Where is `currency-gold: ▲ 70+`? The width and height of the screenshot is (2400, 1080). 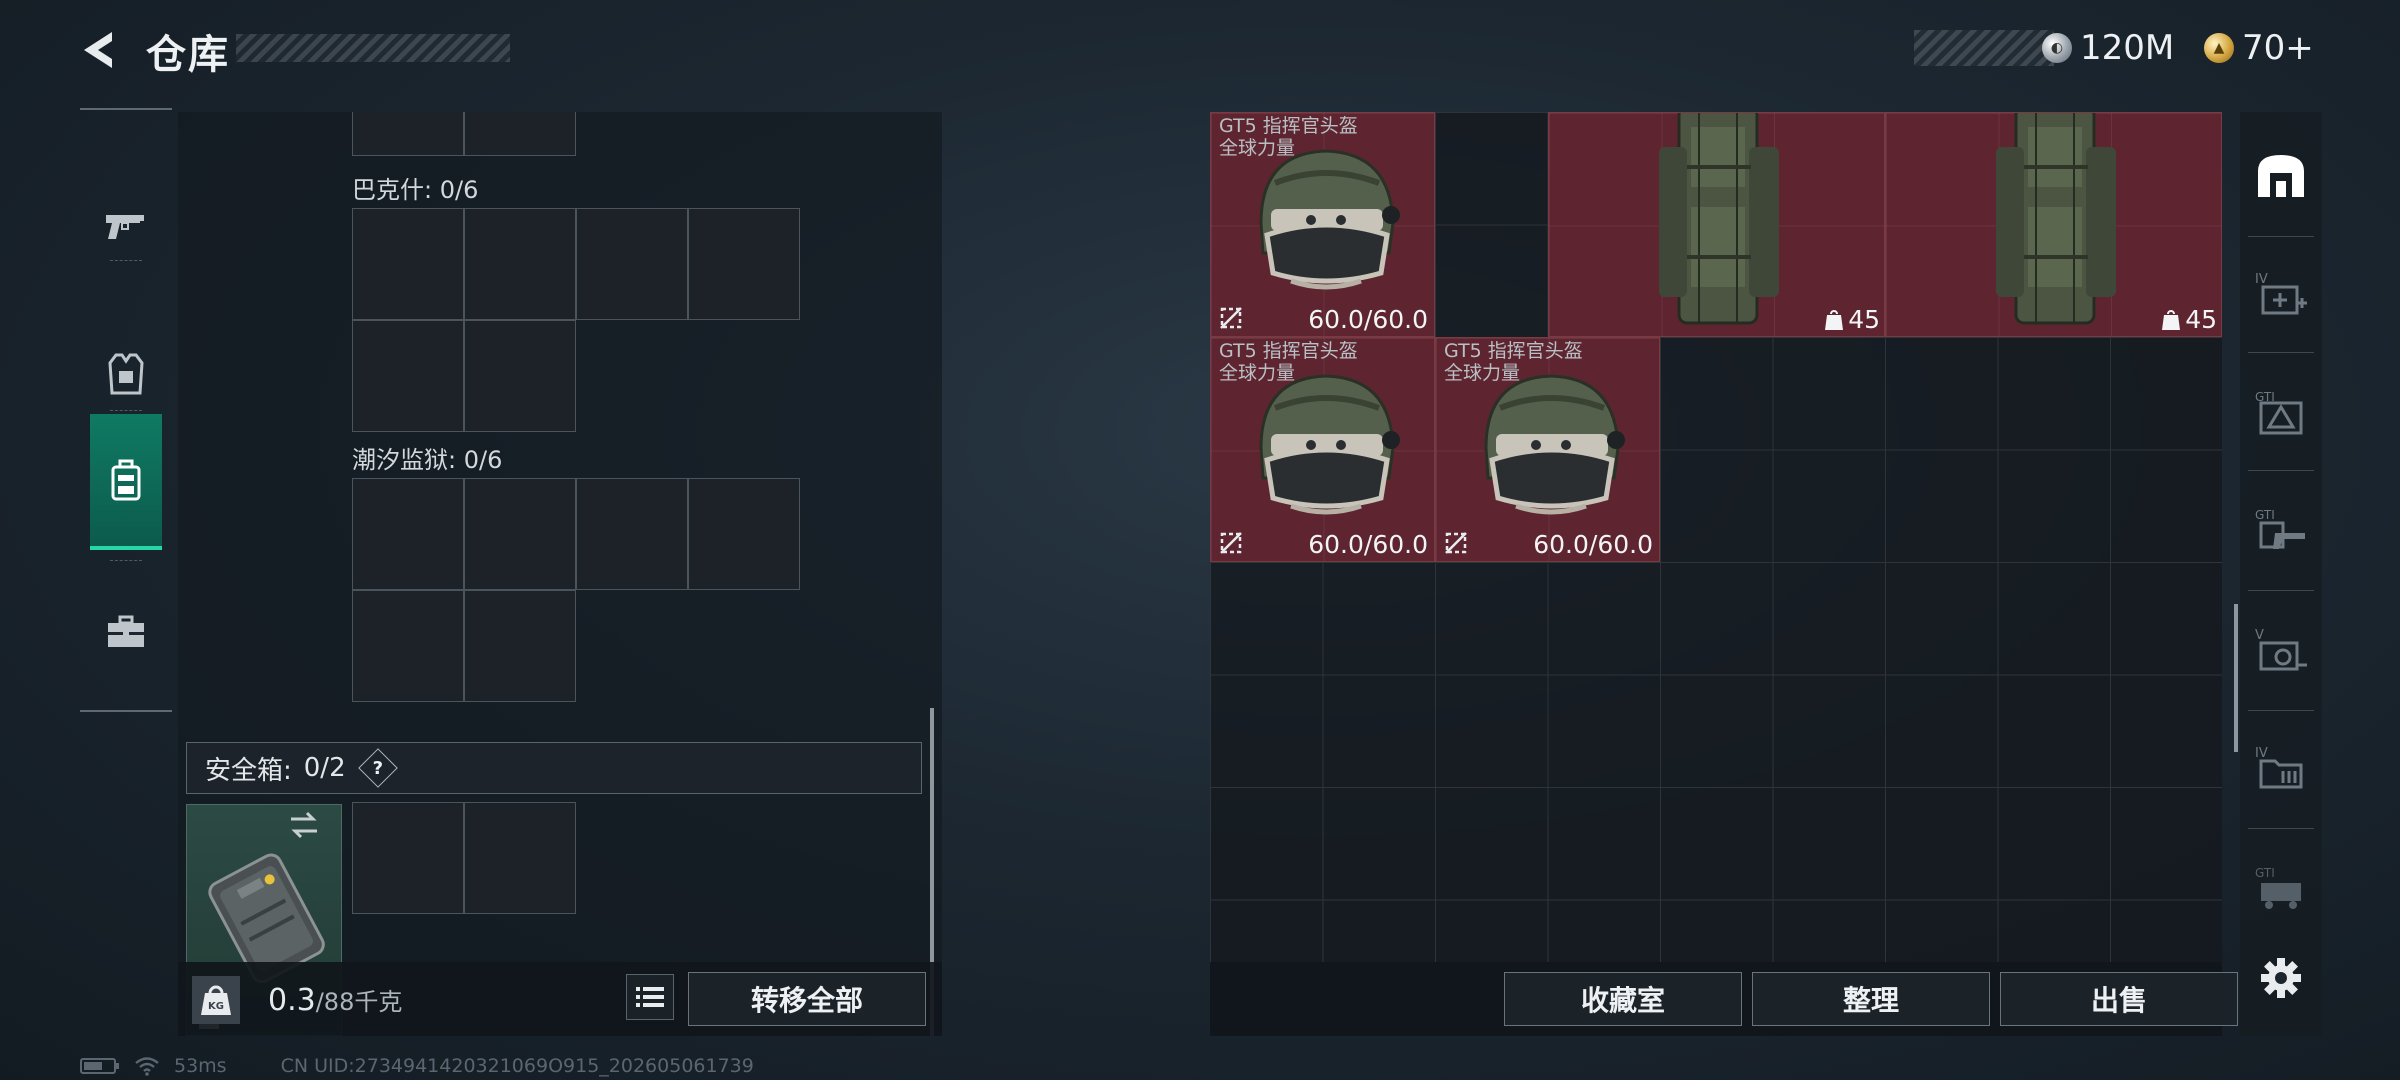
currency-gold: ▲ 70+ is located at coordinates (2259, 48).